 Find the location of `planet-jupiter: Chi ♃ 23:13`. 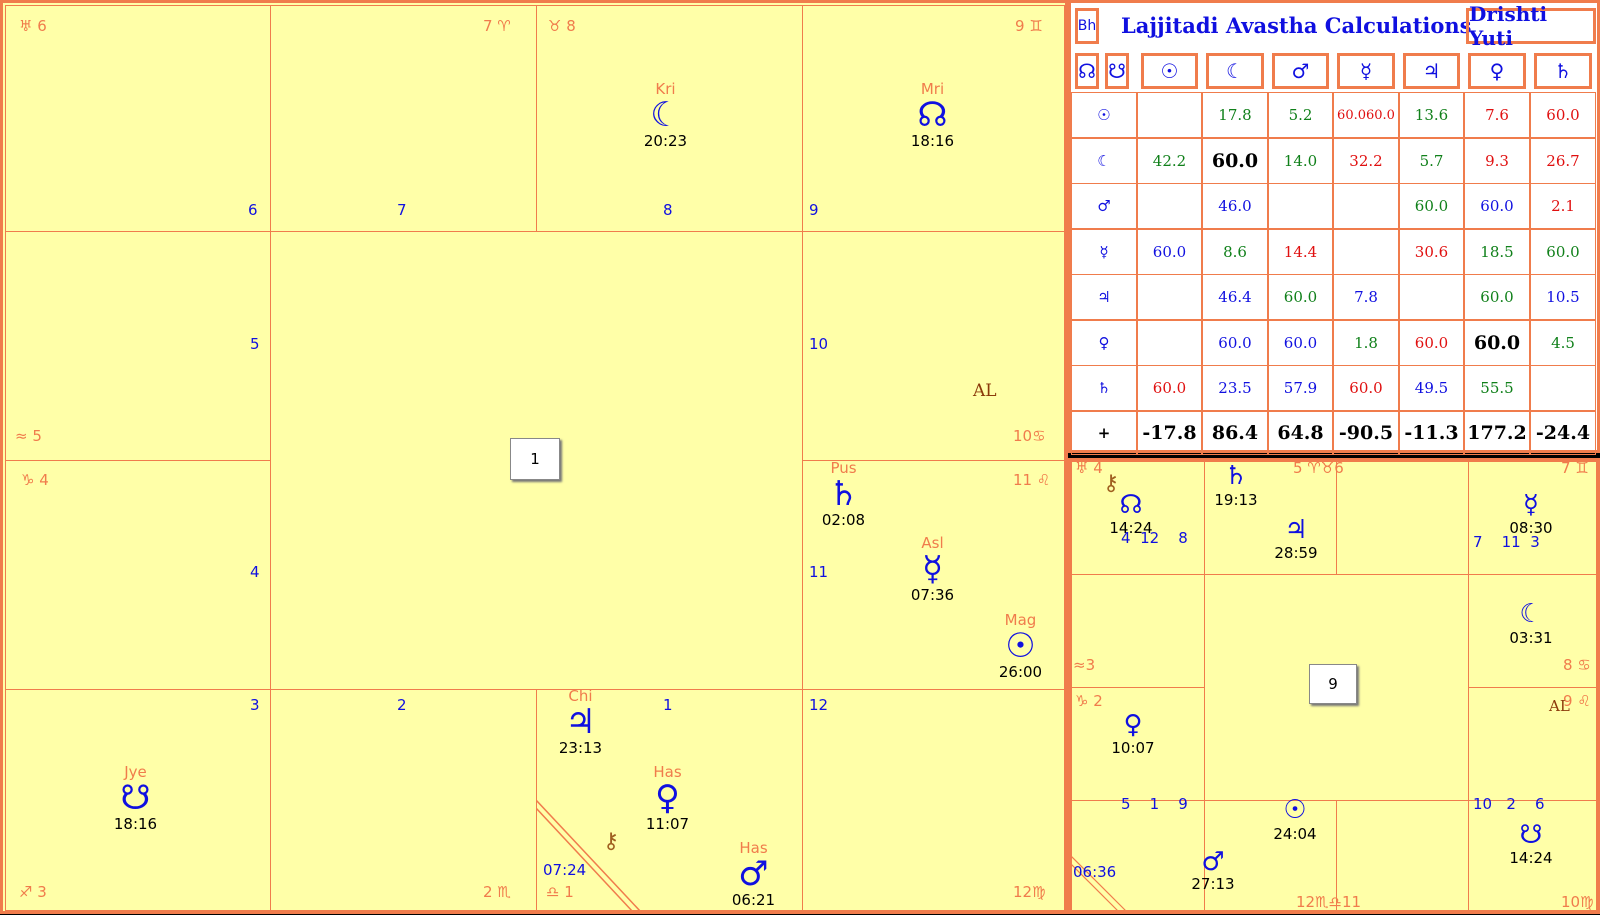

planet-jupiter: Chi ♃ 23:13 is located at coordinates (580, 722).